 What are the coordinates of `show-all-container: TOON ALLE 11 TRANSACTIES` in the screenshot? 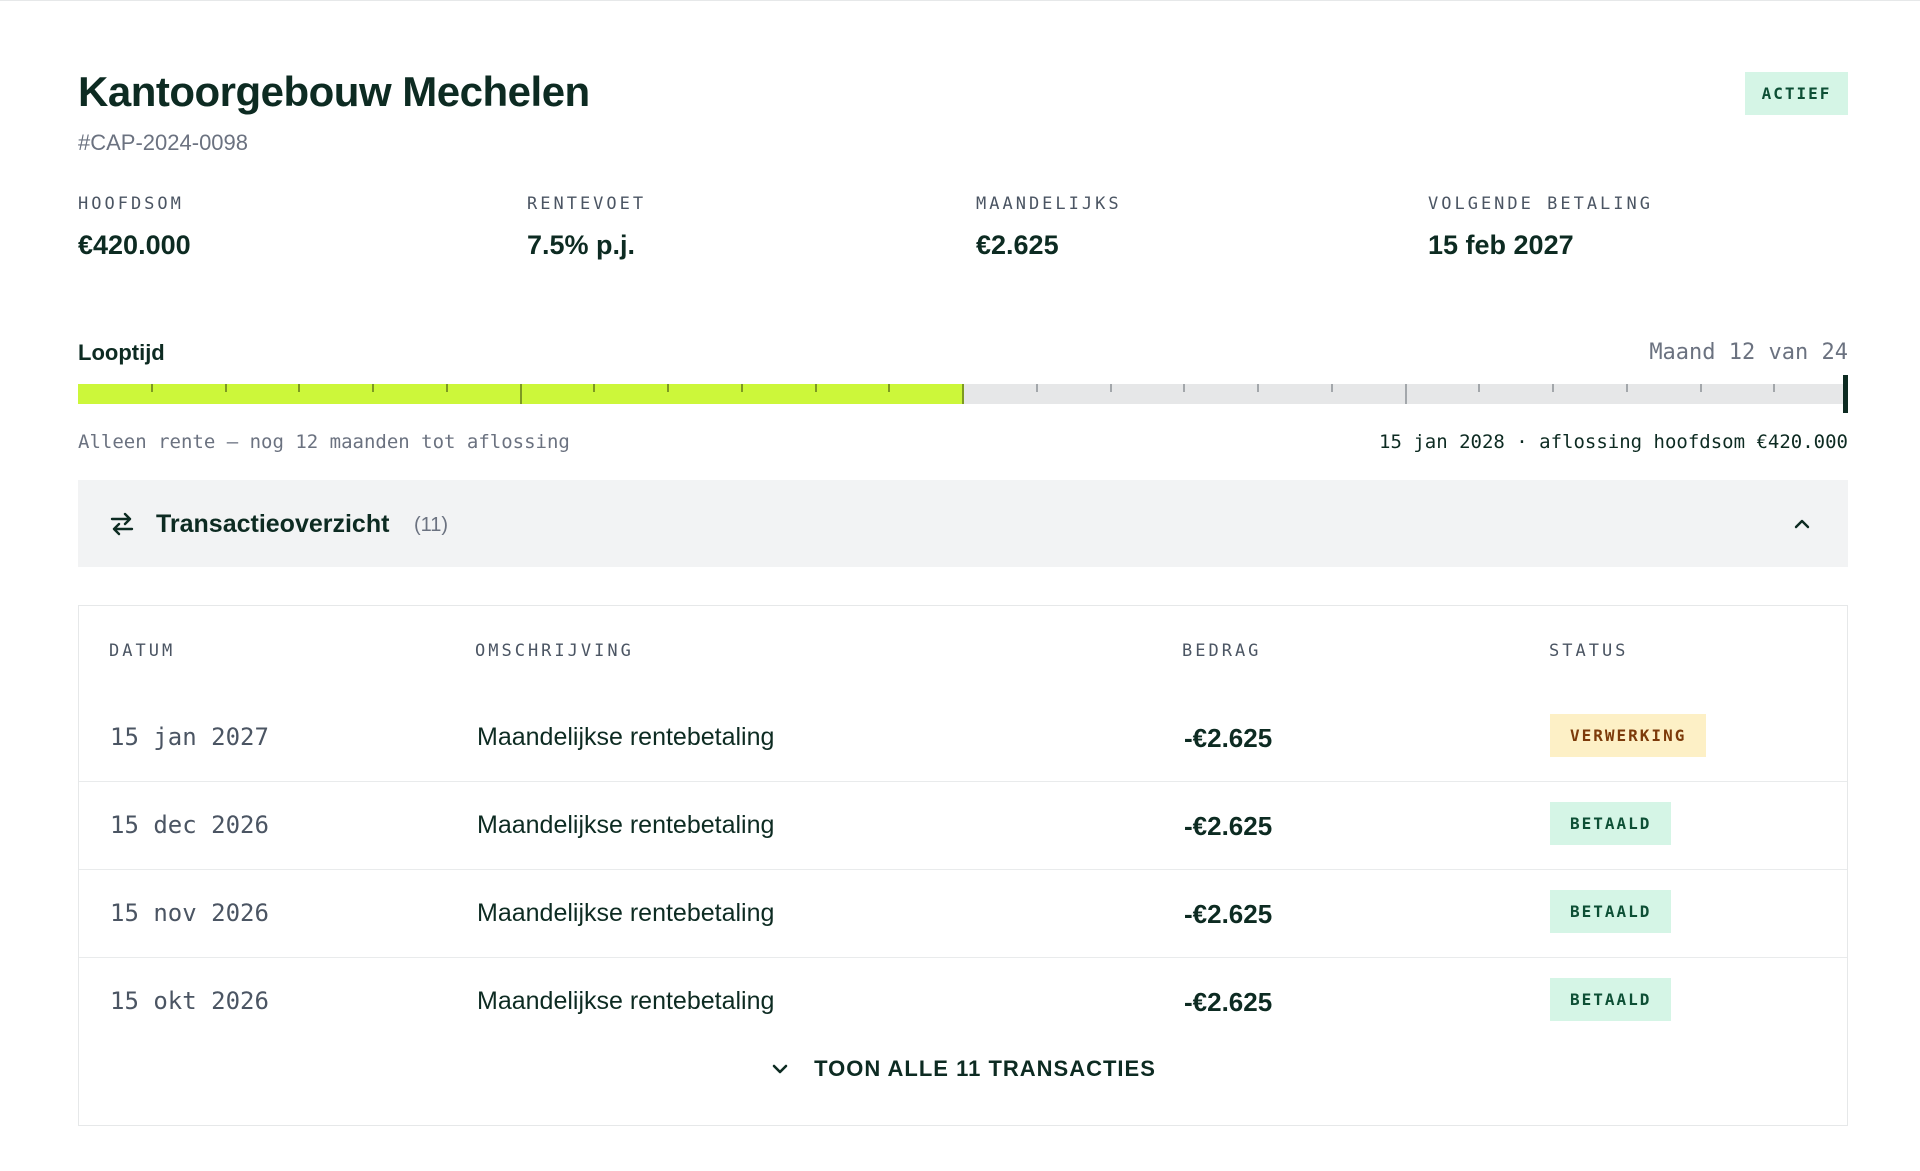 It's located at (963, 1070).